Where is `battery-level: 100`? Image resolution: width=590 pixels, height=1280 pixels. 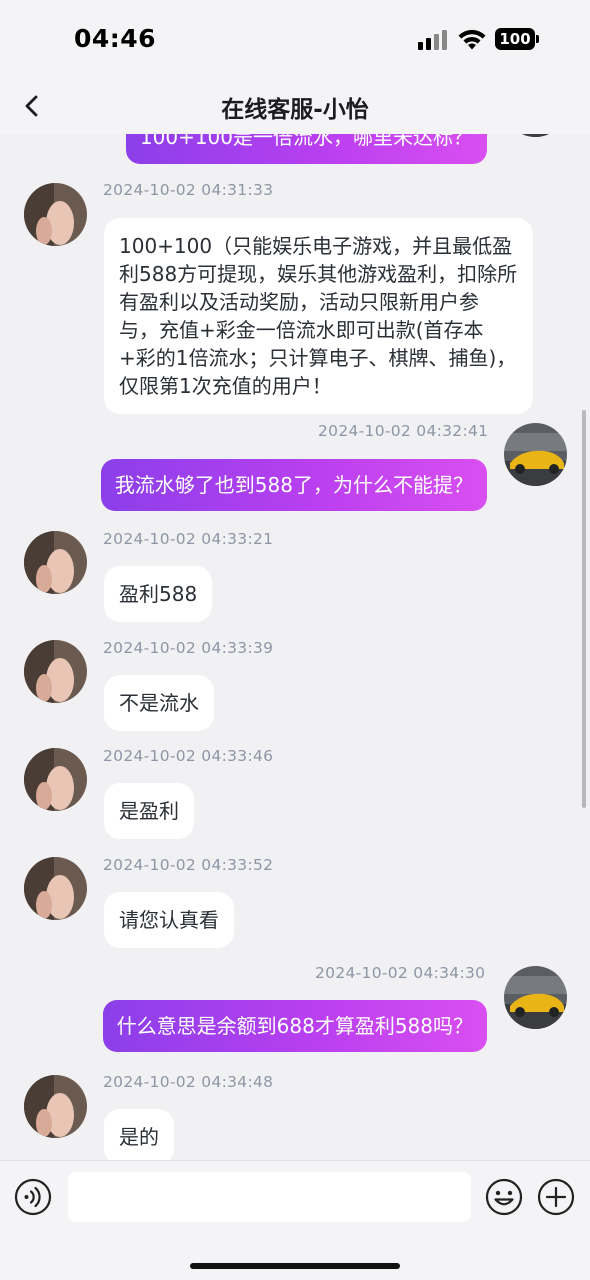
battery-level: 100 is located at coordinates (515, 39).